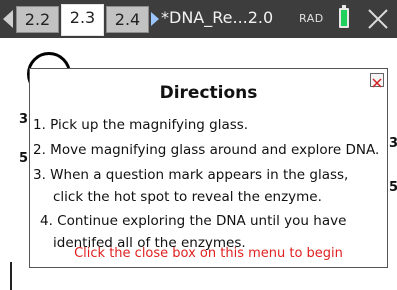 The width and height of the screenshot is (397, 290). Describe the element at coordinates (127, 19) in the screenshot. I see `tab-2-4: 2.4` at that location.